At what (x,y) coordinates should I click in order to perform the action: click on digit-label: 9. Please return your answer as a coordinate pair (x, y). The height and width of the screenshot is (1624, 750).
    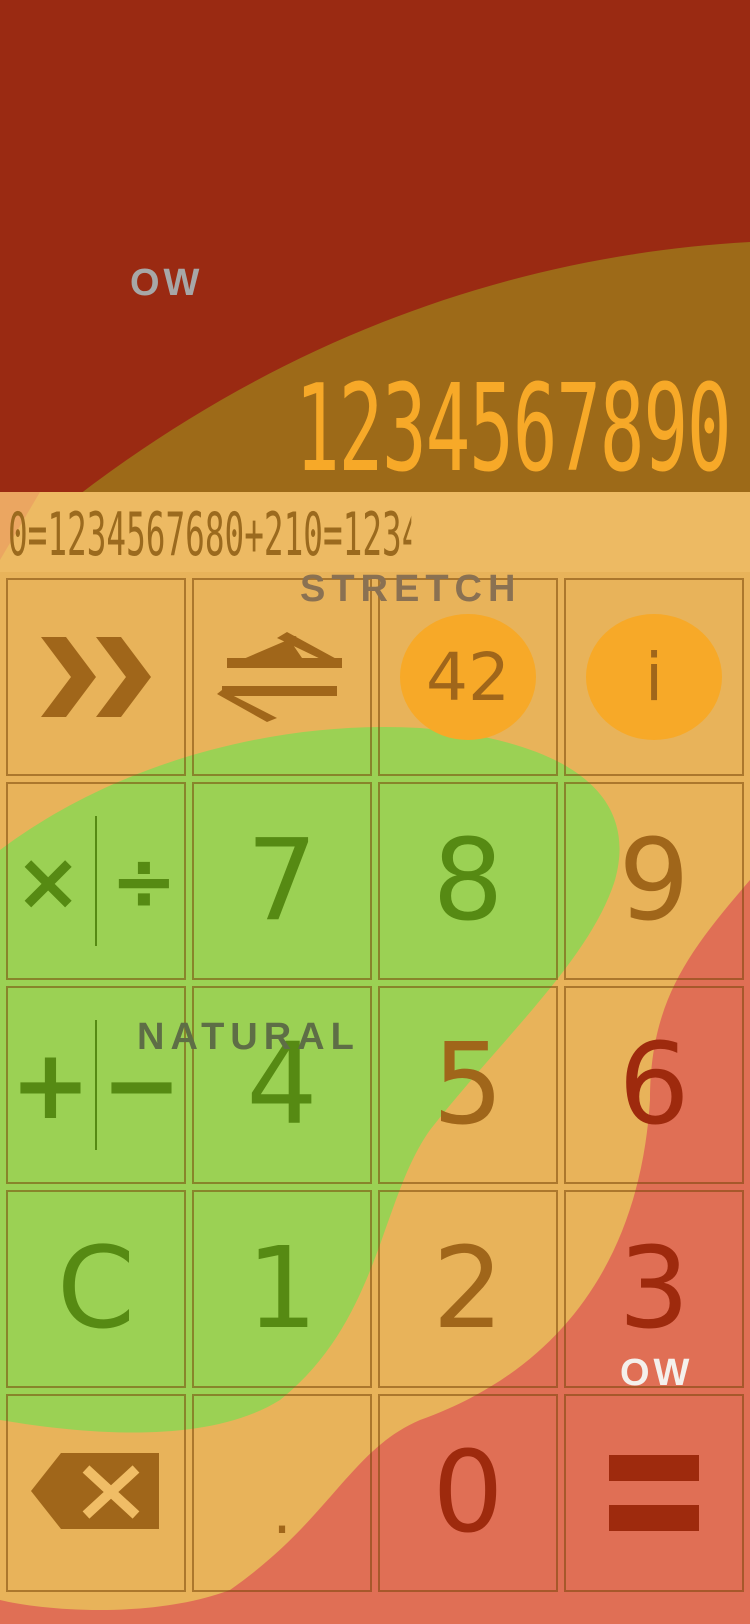
    Looking at the image, I should click on (654, 881).